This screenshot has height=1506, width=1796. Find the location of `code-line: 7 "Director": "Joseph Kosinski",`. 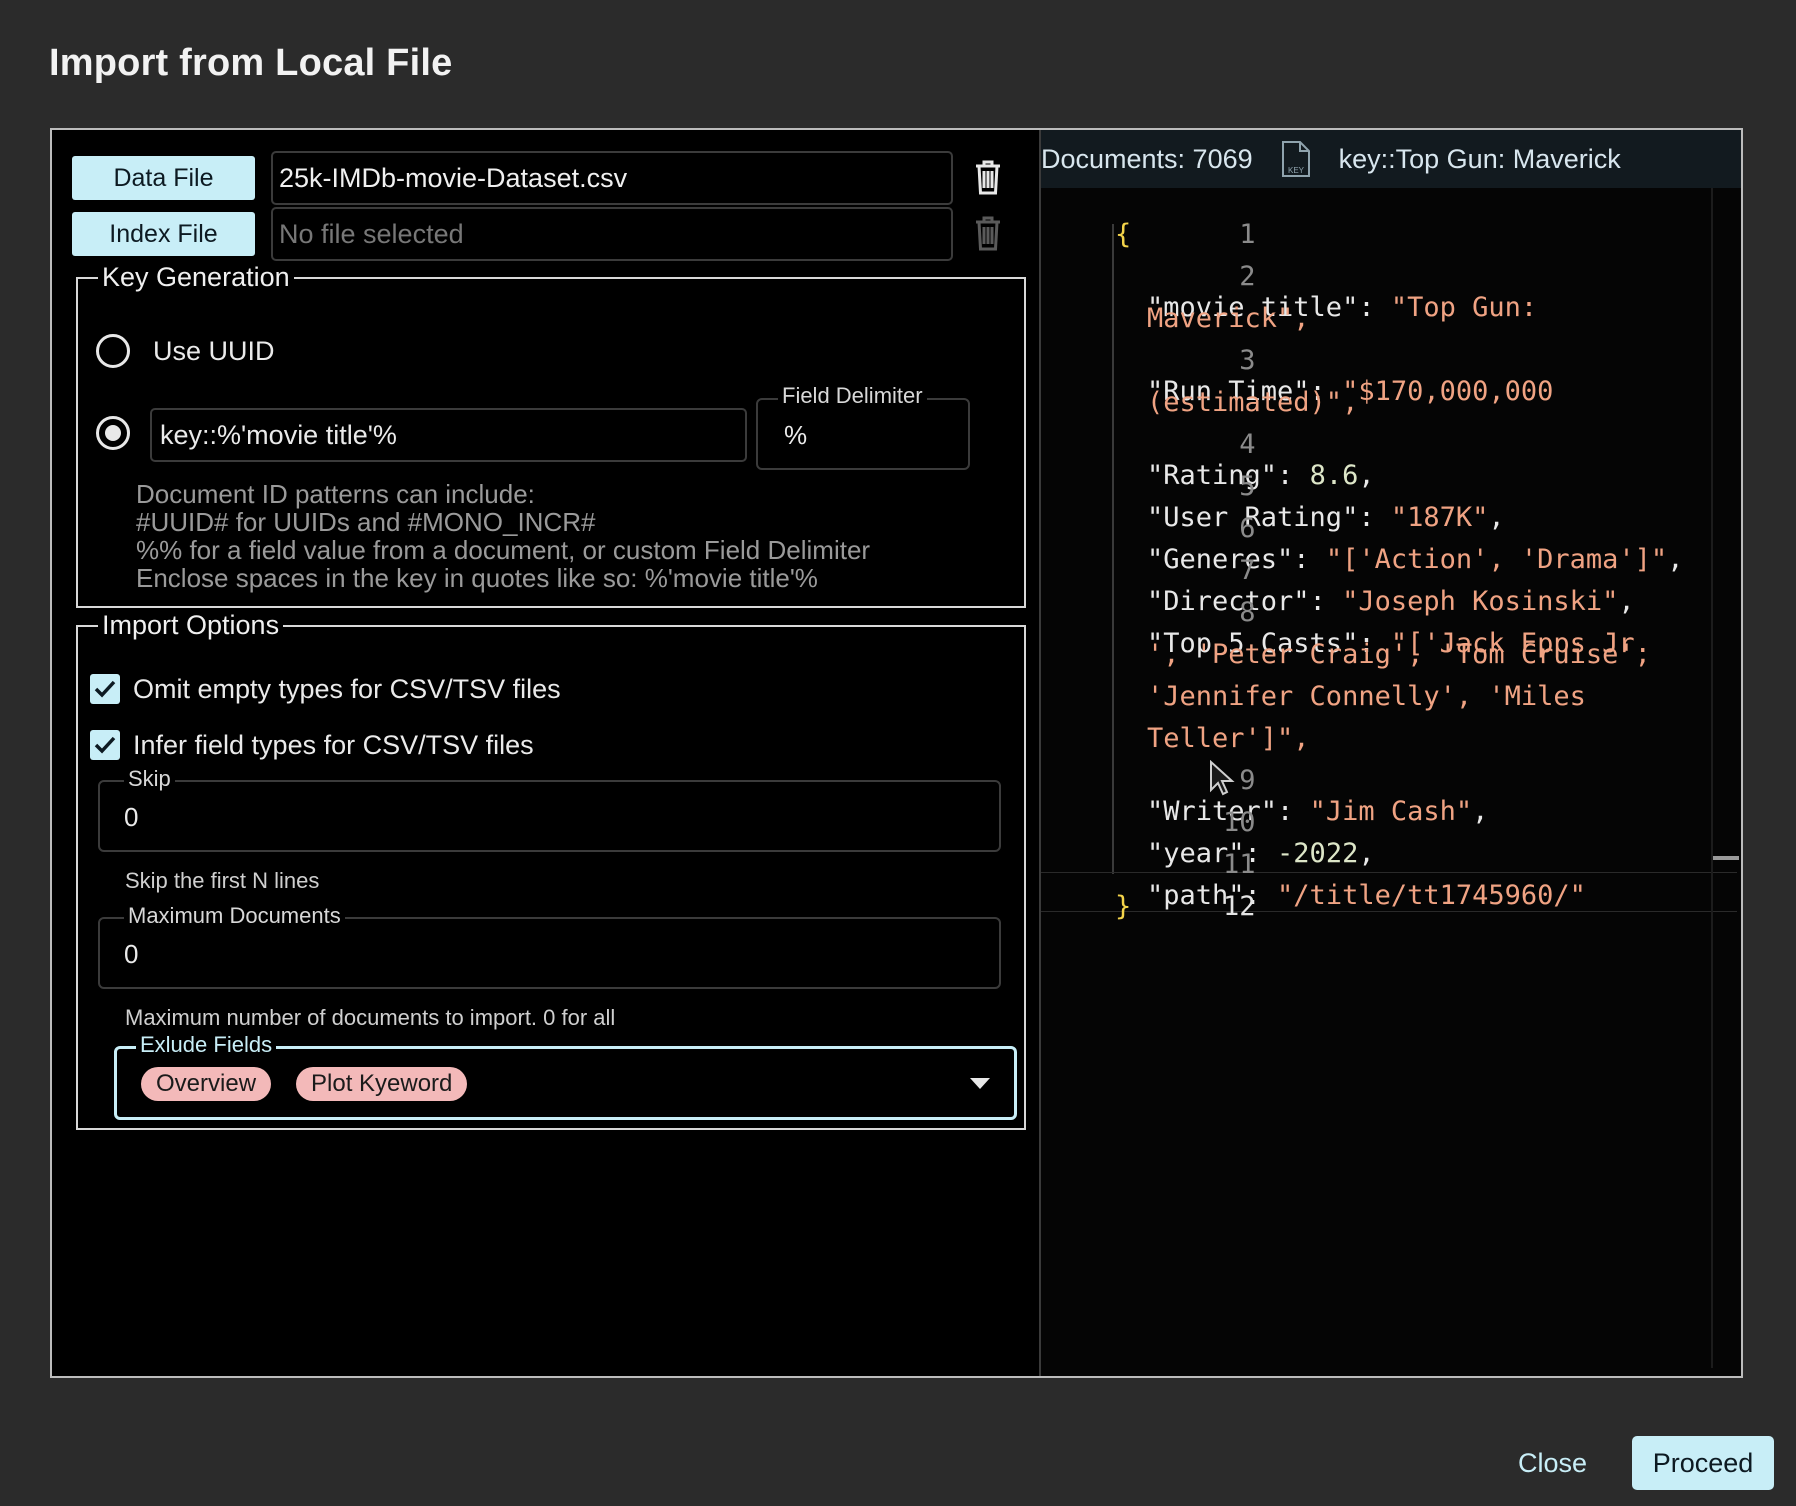

code-line: 7 "Director": "Joseph Kosinski", is located at coordinates (1391, 586).